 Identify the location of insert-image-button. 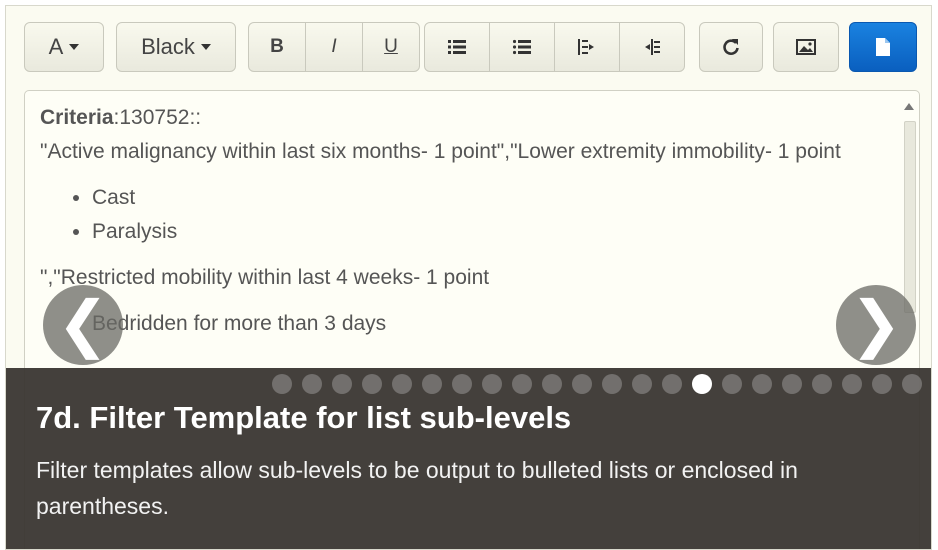
(806, 47).